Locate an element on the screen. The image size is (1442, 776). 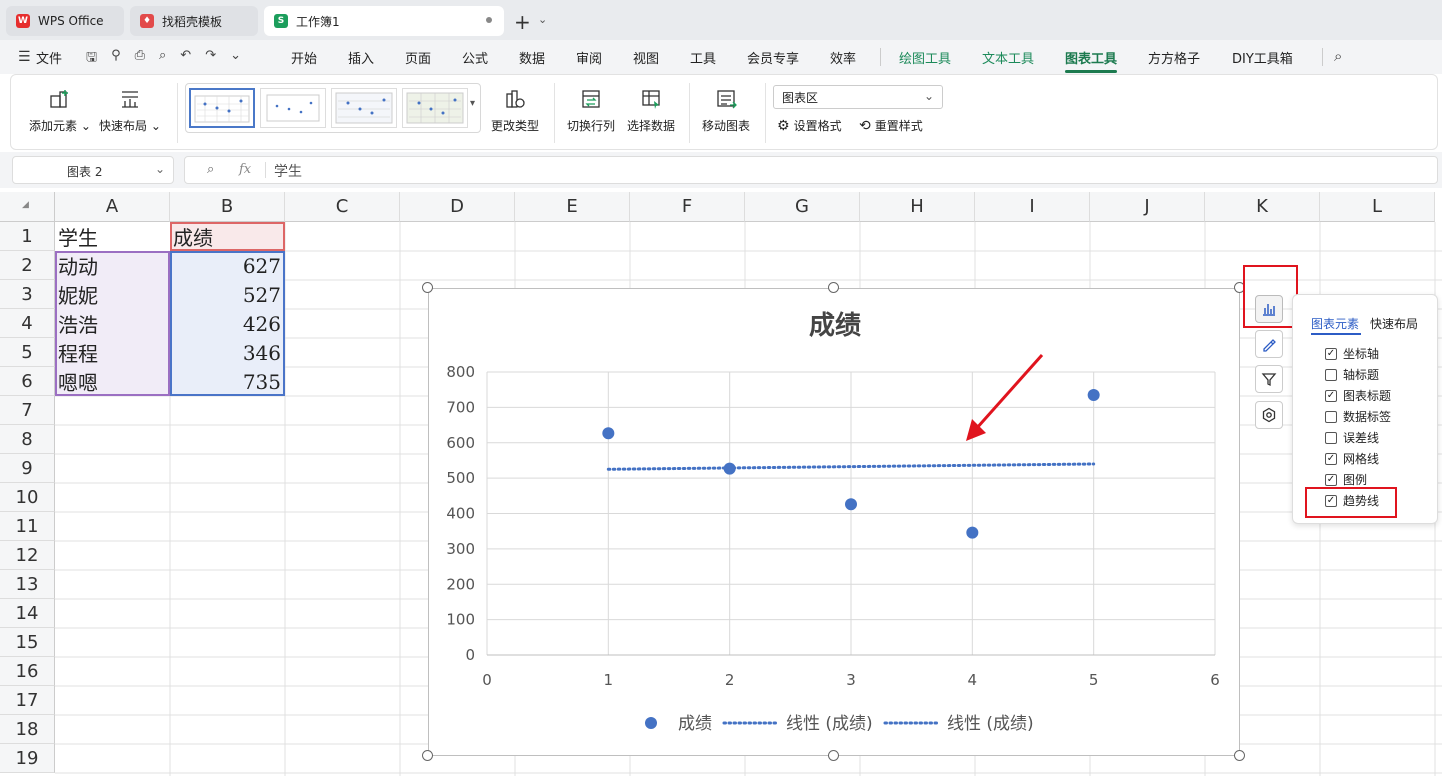
menu-efficiency: 效率 is located at coordinates (843, 57).